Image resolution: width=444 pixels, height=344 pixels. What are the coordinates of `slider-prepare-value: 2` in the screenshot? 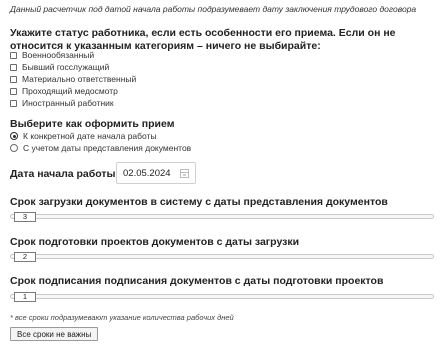 It's located at (25, 256).